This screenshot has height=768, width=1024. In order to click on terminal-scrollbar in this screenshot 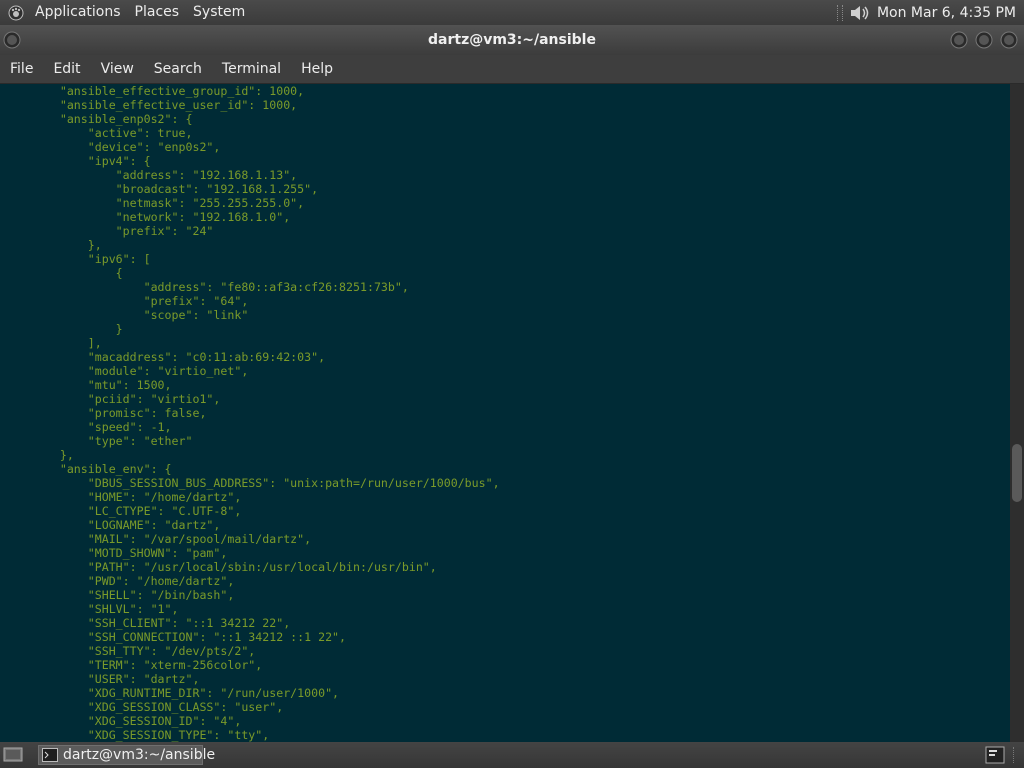, I will do `click(1017, 413)`.